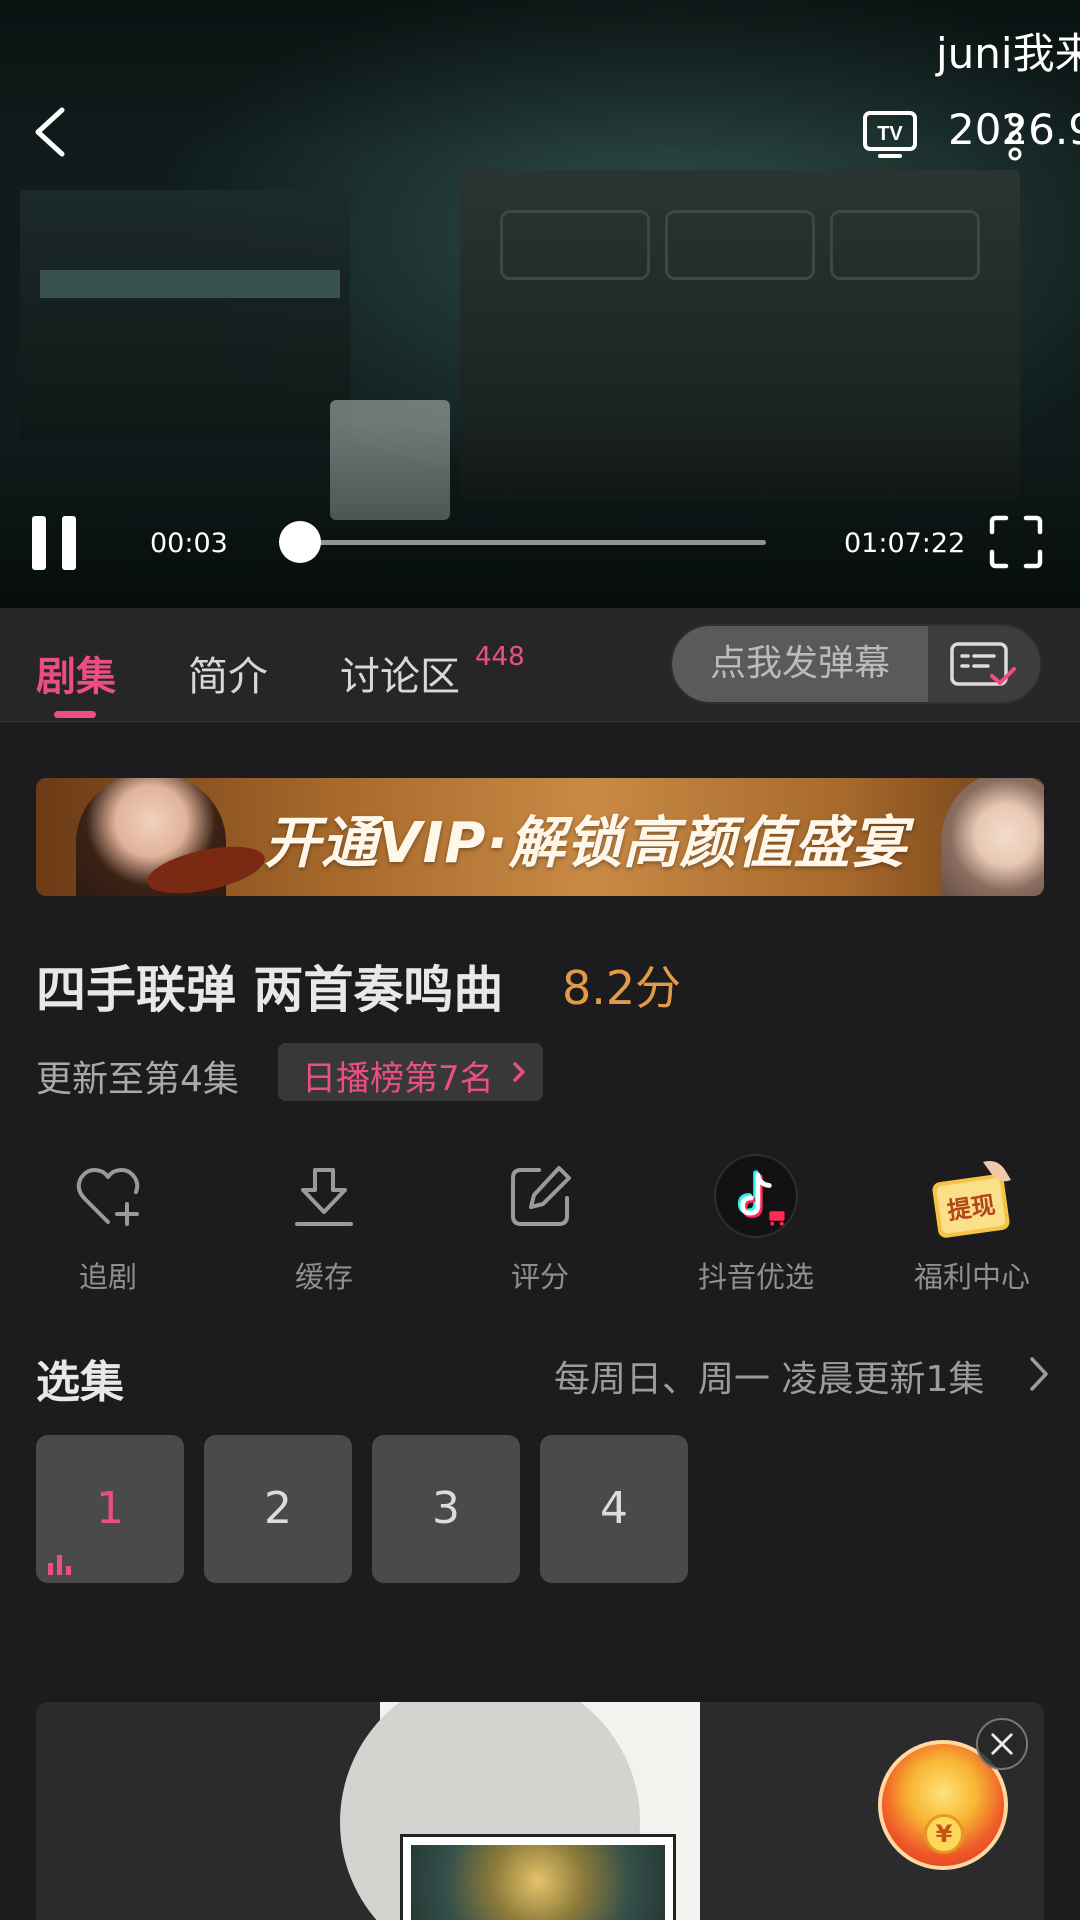 This screenshot has width=1080, height=1920. What do you see at coordinates (520, 1811) in the screenshot?
I see `recommendation-poster` at bounding box center [520, 1811].